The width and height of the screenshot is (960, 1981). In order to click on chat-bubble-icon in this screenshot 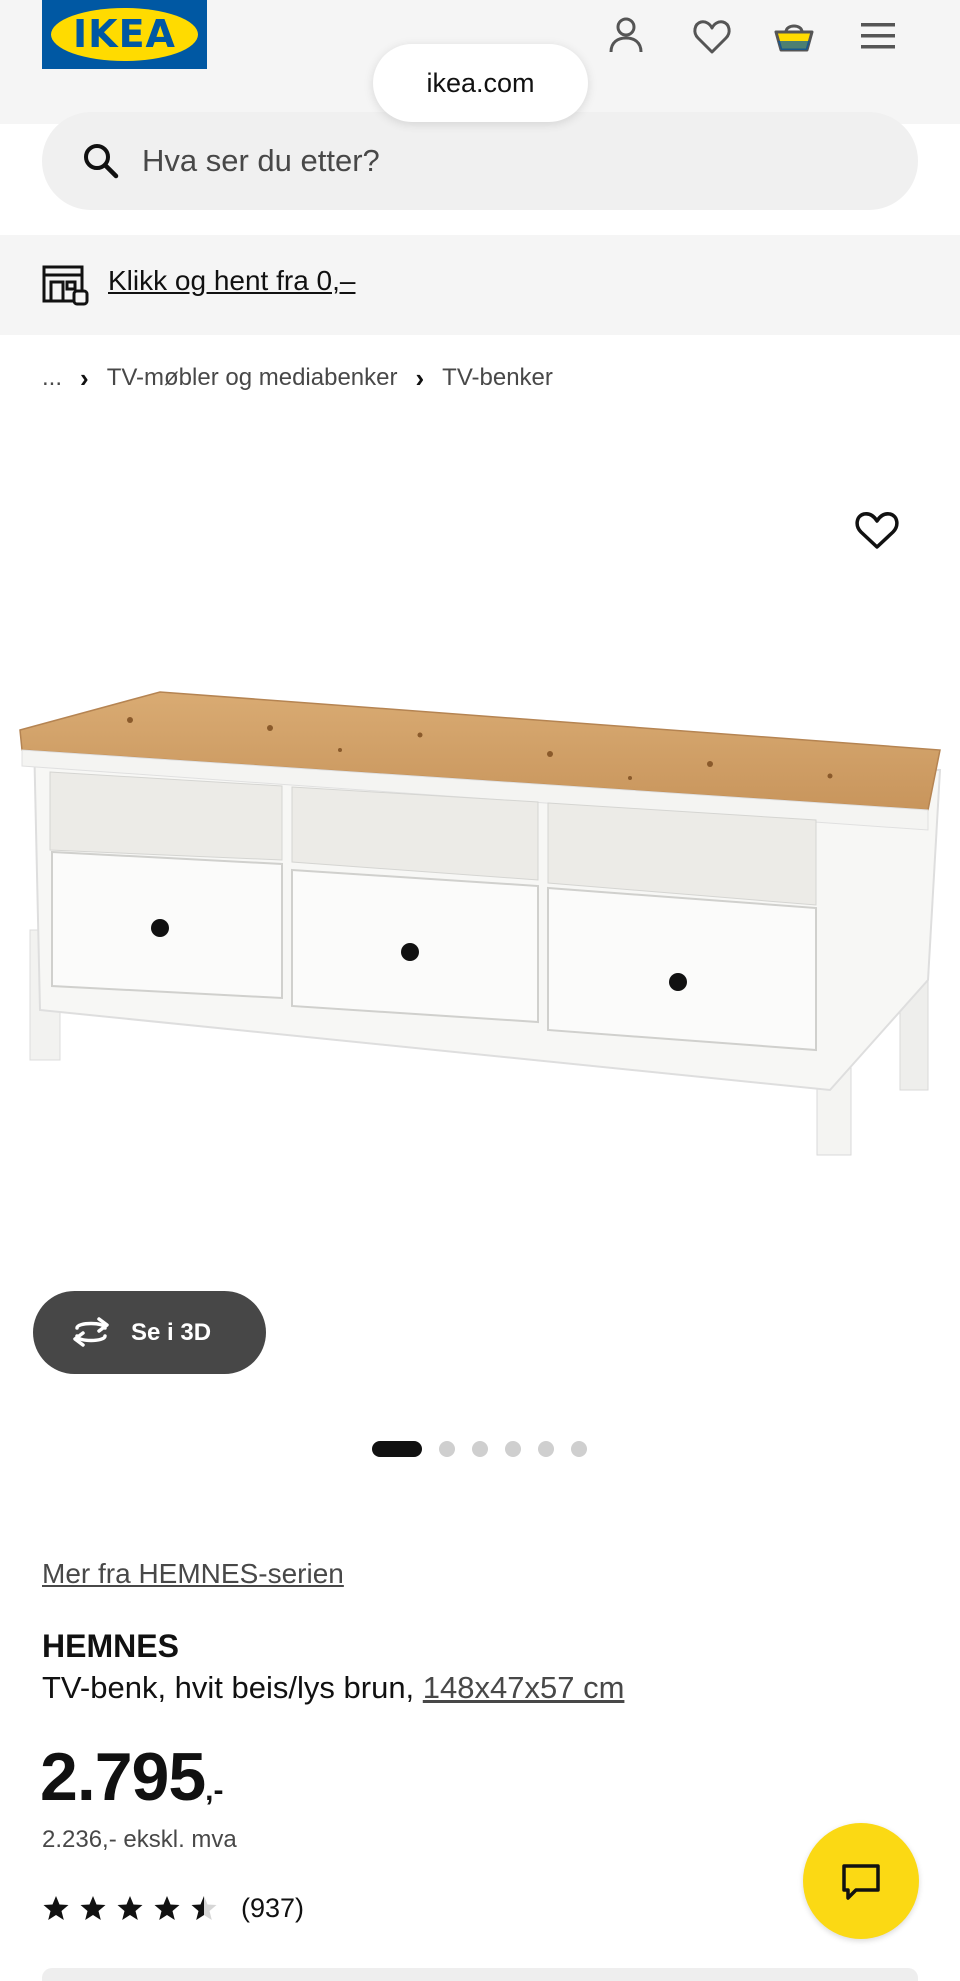, I will do `click(861, 1882)`.